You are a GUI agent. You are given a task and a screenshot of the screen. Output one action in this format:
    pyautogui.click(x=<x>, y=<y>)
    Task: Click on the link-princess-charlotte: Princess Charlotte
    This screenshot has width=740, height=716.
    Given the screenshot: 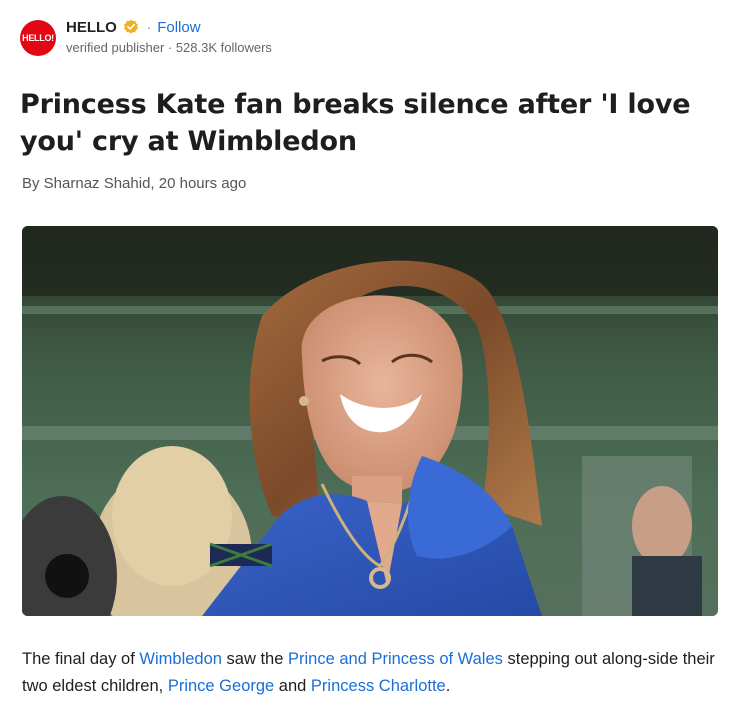 What is the action you would take?
    pyautogui.click(x=378, y=686)
    